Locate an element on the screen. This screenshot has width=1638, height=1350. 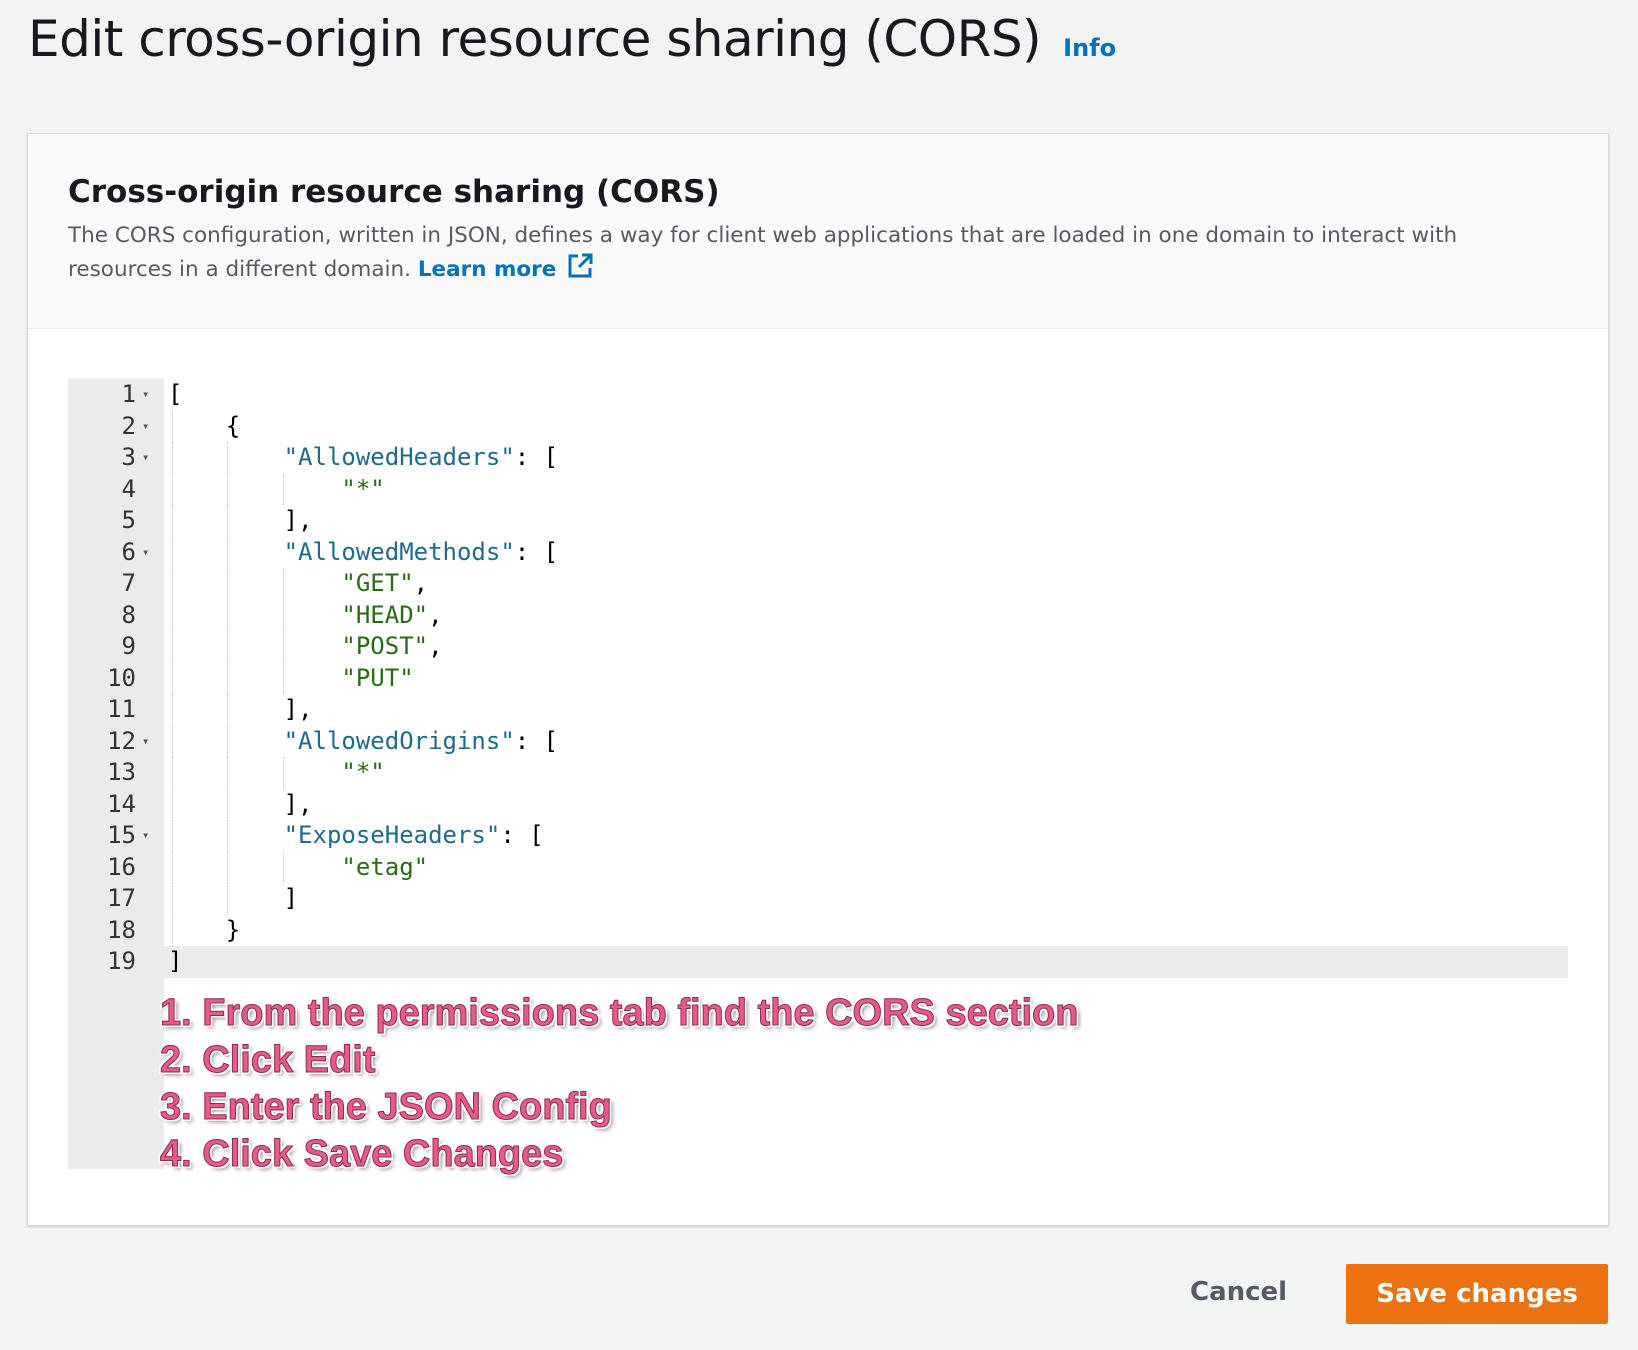
code-line: 14 ], is located at coordinates (818, 804).